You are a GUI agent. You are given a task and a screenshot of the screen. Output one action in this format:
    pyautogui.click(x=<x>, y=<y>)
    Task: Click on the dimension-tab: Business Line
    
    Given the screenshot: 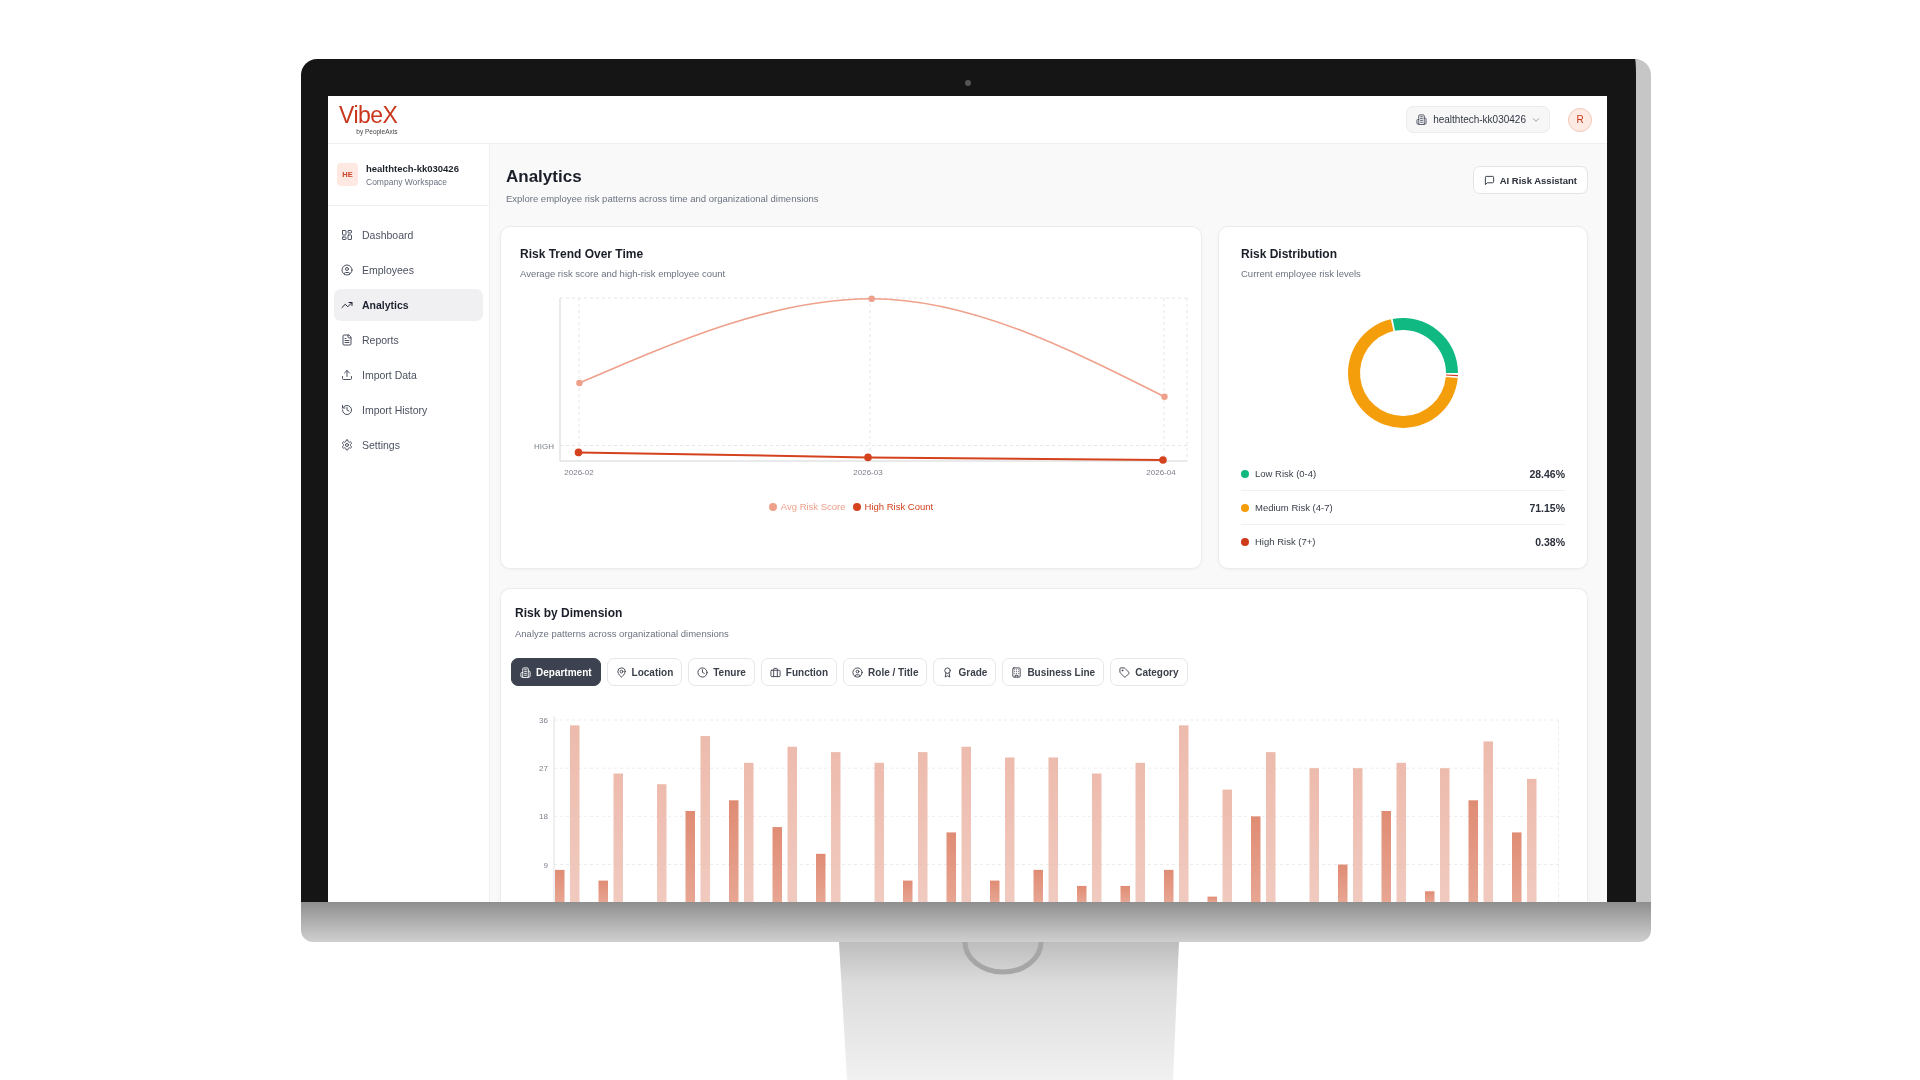 What is the action you would take?
    pyautogui.click(x=1053, y=672)
    